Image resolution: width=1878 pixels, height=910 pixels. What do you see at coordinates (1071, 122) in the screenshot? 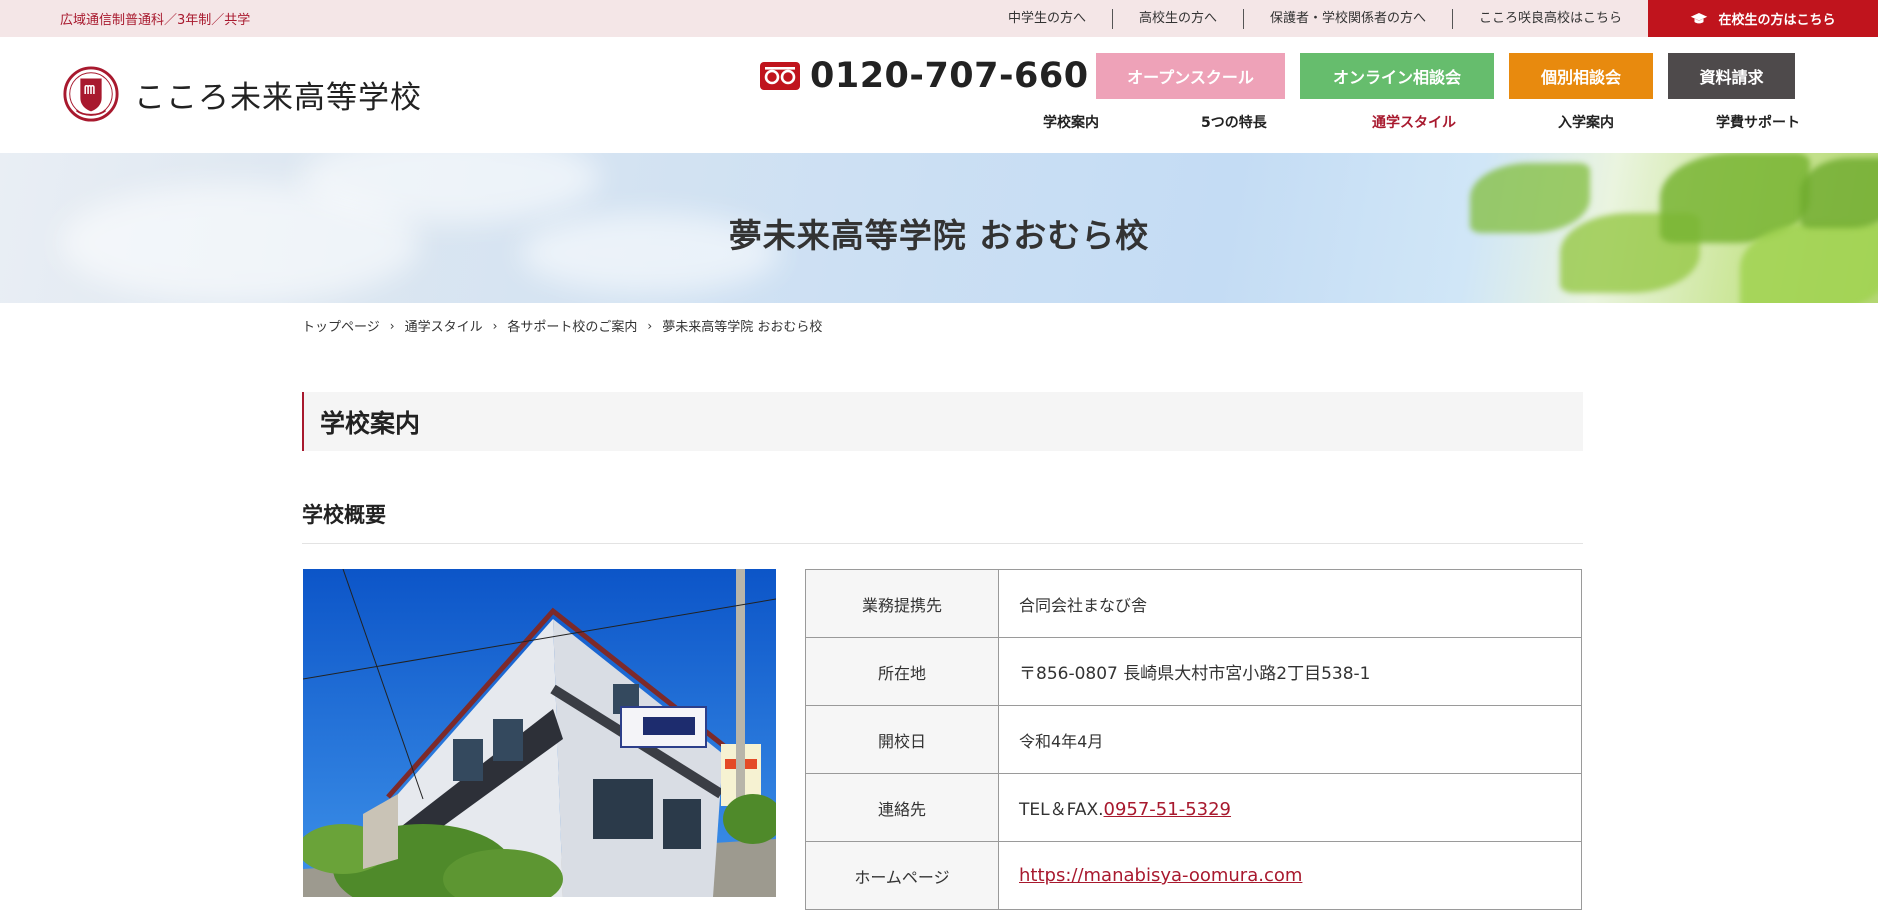
I see `nav-school-info: 学校案内` at bounding box center [1071, 122].